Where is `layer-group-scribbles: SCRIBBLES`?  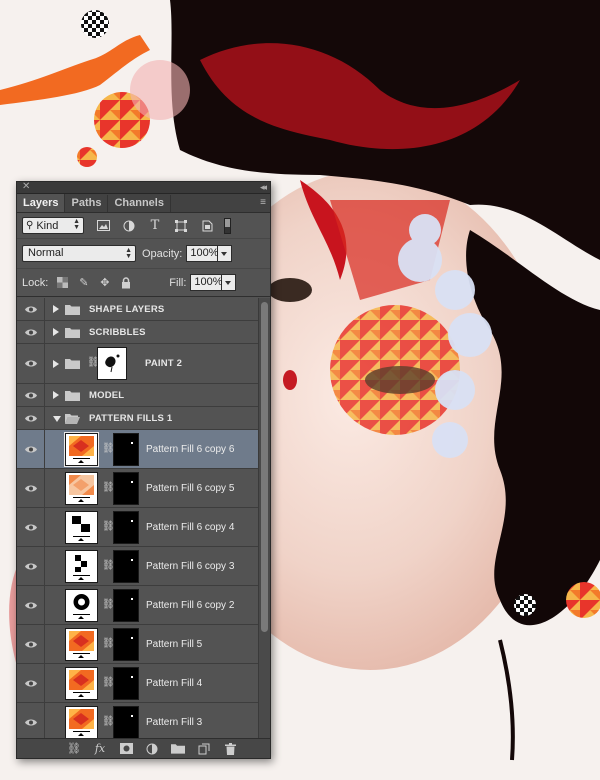
layer-group-scribbles: SCRIBBLES is located at coordinates (138, 332).